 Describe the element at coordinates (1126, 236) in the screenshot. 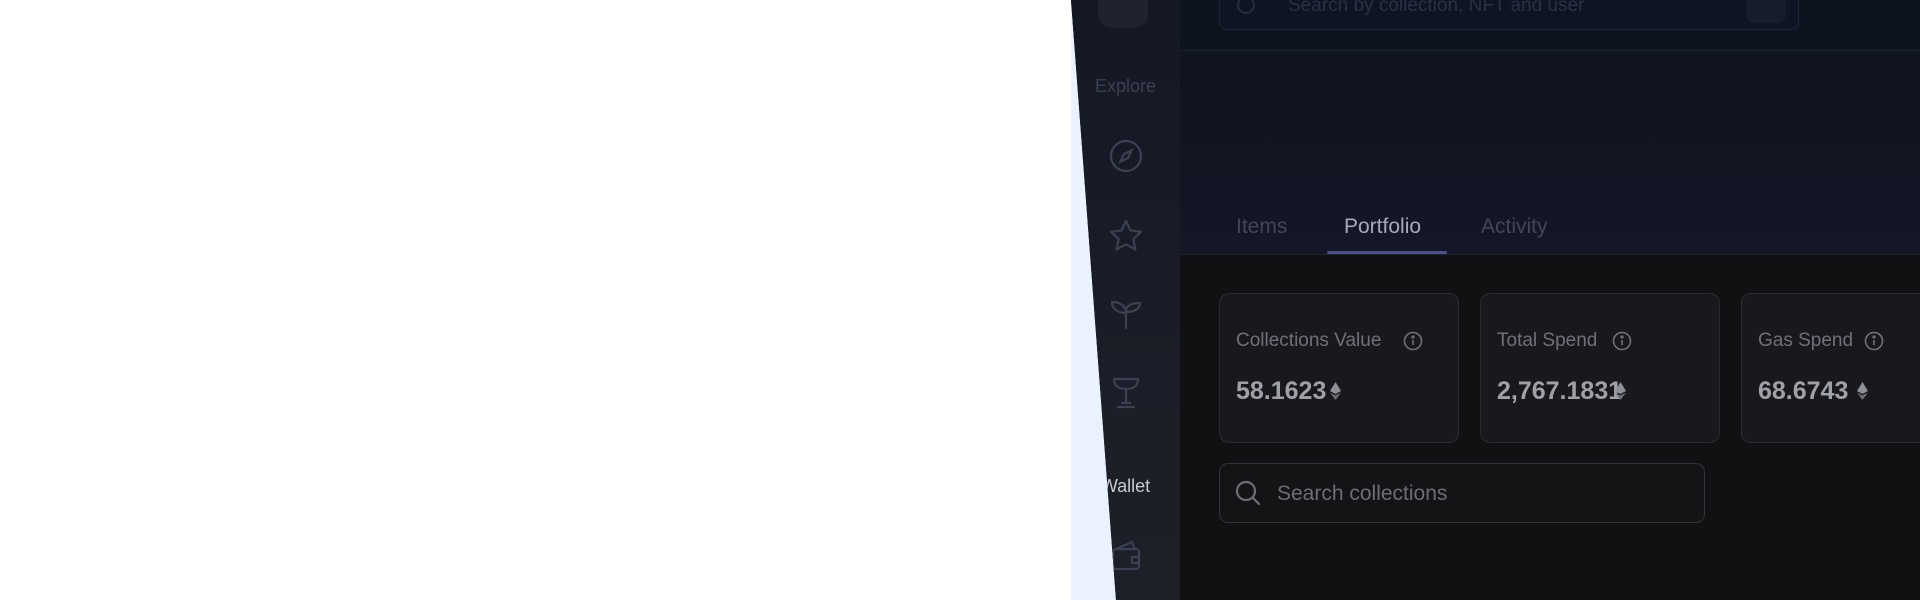

I see `star-icon` at that location.